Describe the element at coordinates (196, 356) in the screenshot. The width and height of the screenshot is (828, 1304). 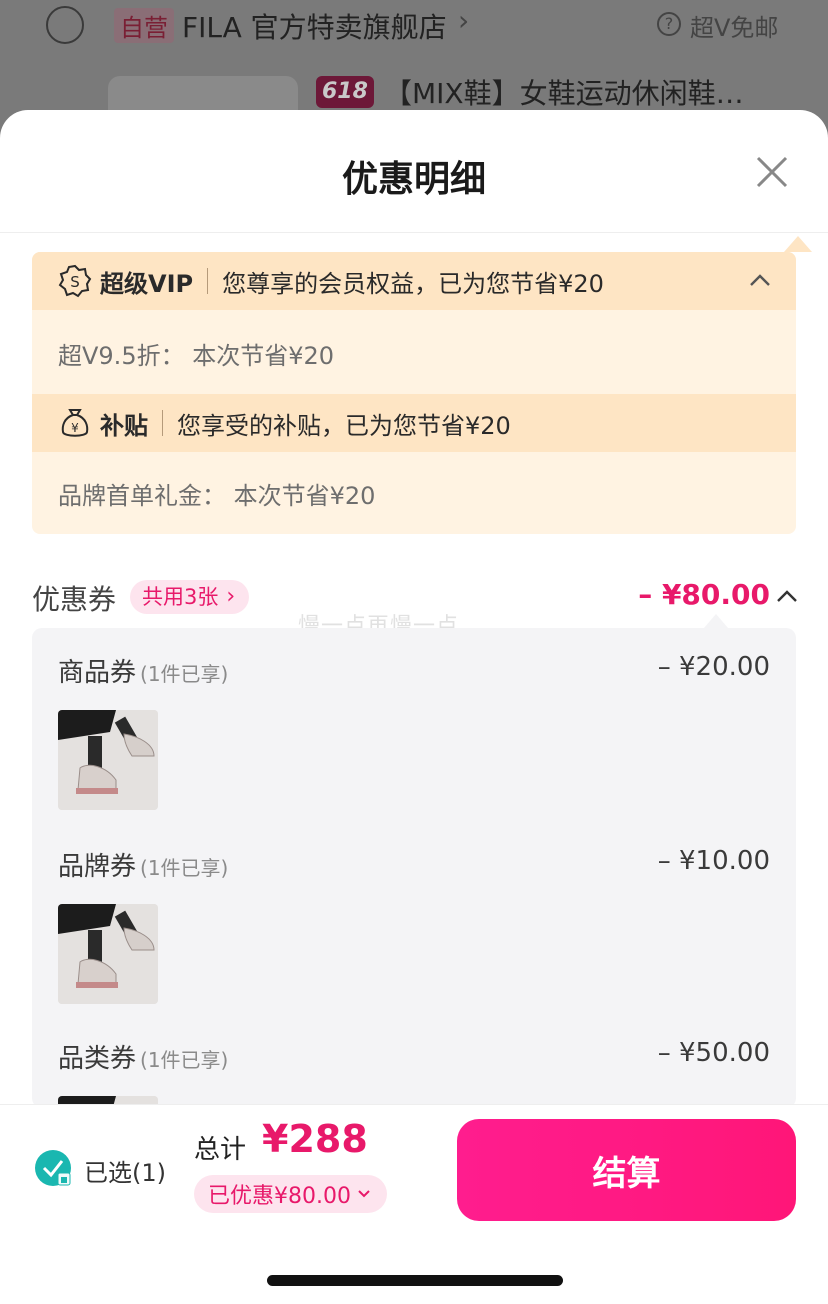
I see `vip-discount-line: 超V9.5折： 本次节省¥20` at that location.